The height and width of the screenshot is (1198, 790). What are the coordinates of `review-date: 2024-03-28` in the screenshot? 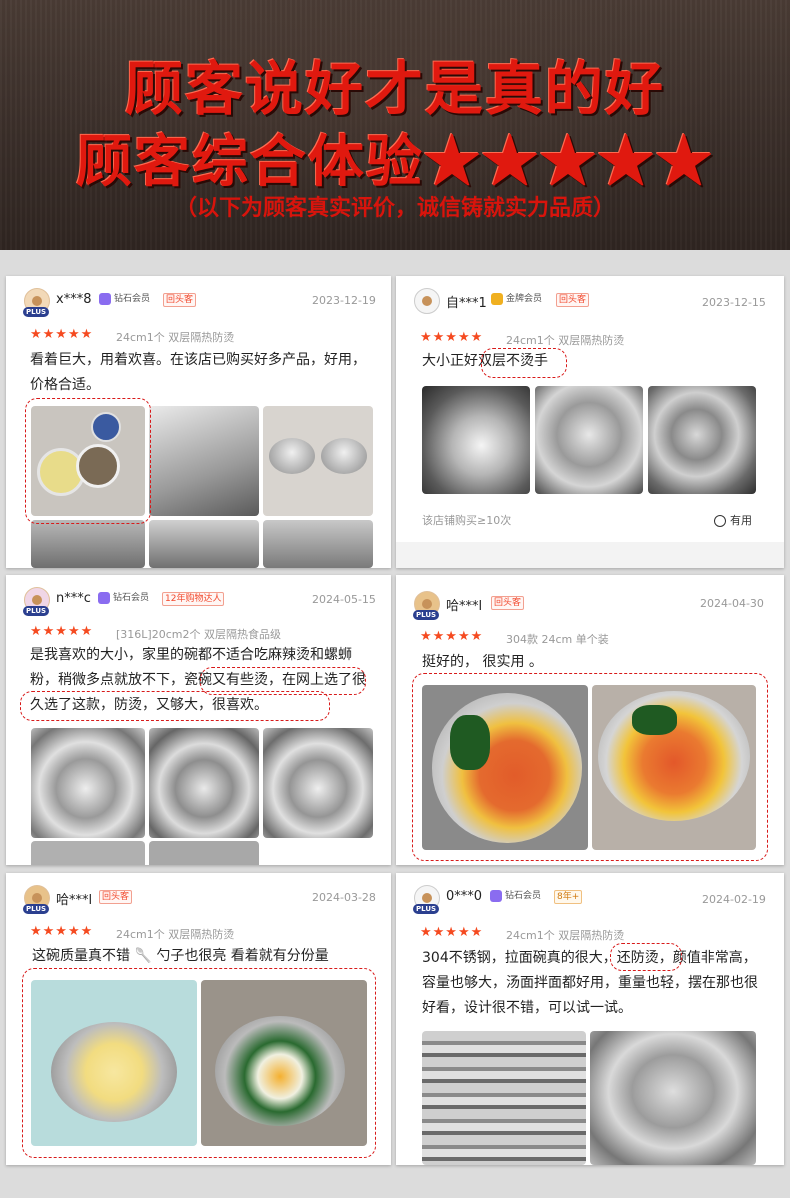 It's located at (344, 897).